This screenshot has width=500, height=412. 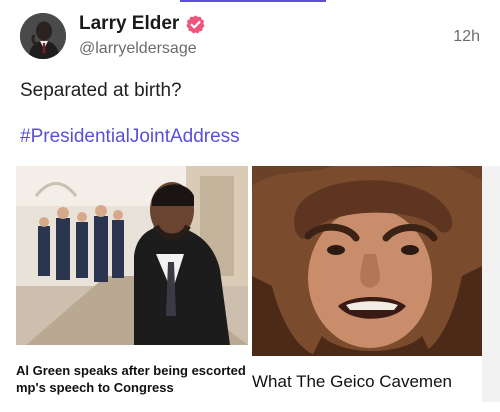 I want to click on author-avatar, so click(x=43, y=36).